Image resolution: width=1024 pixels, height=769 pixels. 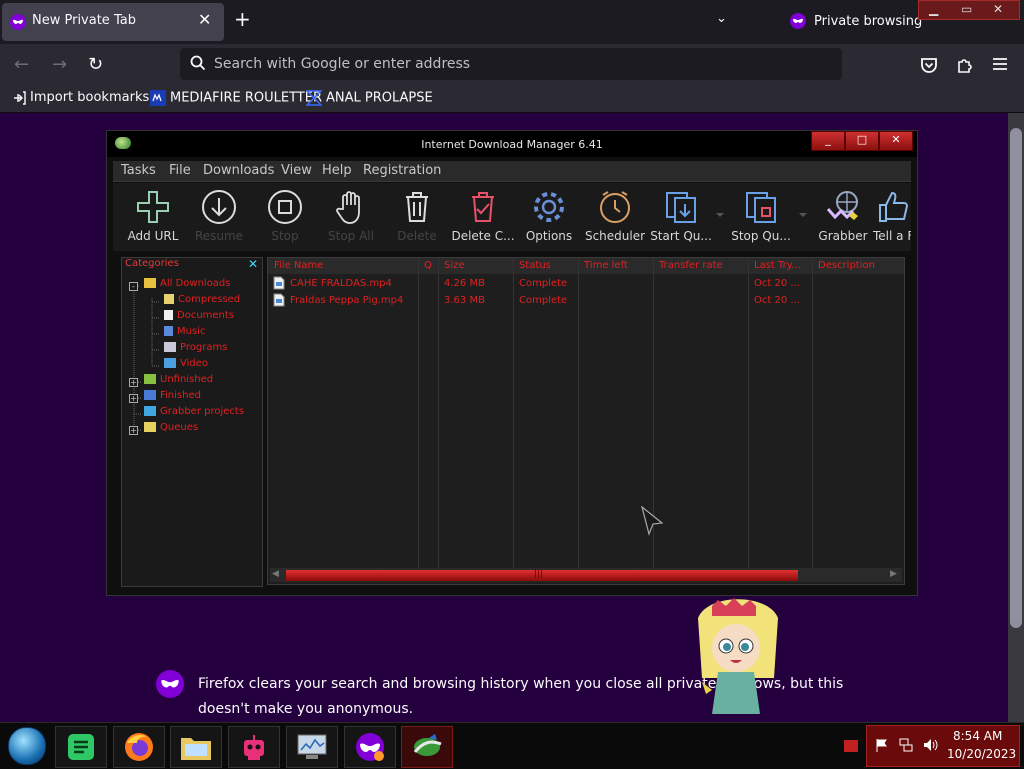 I want to click on import-icon, so click(x=20, y=97).